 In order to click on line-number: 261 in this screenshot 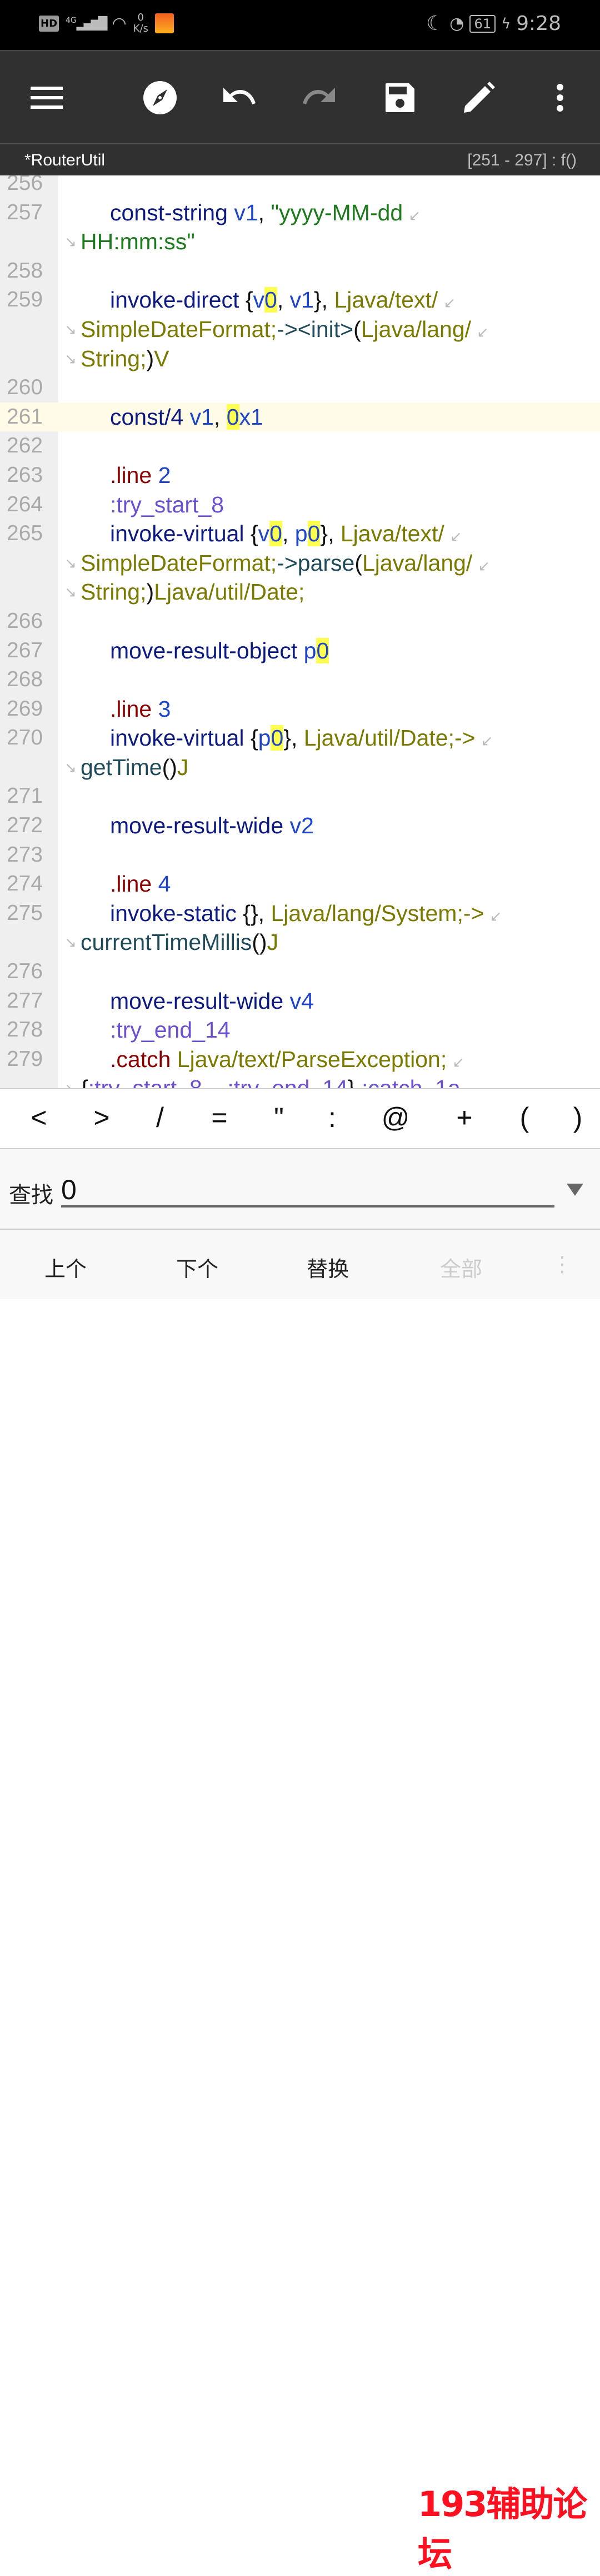, I will do `click(25, 416)`.